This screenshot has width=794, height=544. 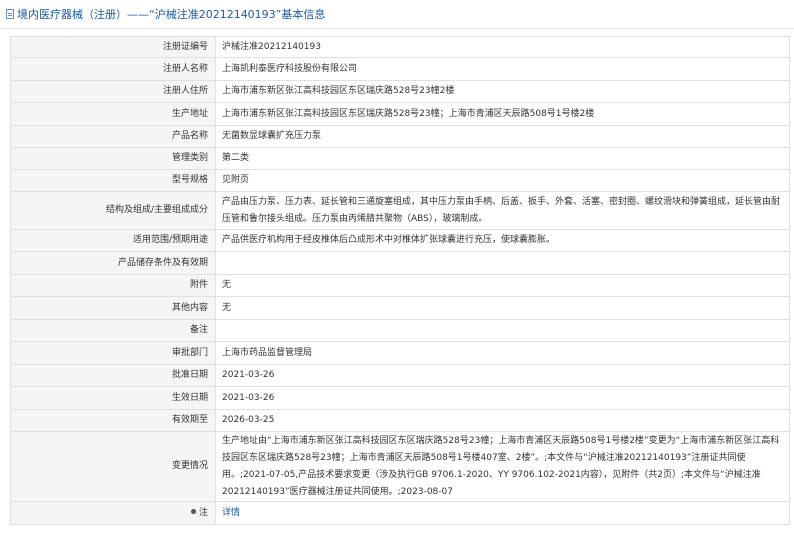 What do you see at coordinates (113, 136) in the screenshot?
I see `row-label: 产品名称` at bounding box center [113, 136].